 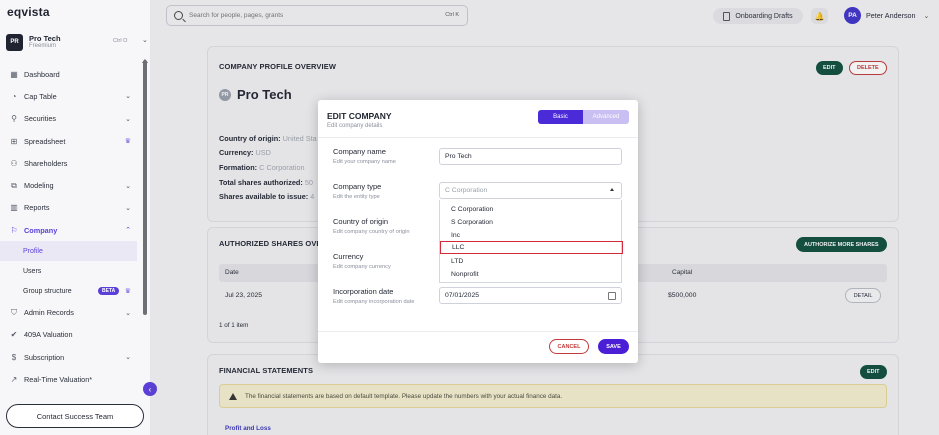 What do you see at coordinates (361, 221) in the screenshot?
I see `country-label: Country of origin` at bounding box center [361, 221].